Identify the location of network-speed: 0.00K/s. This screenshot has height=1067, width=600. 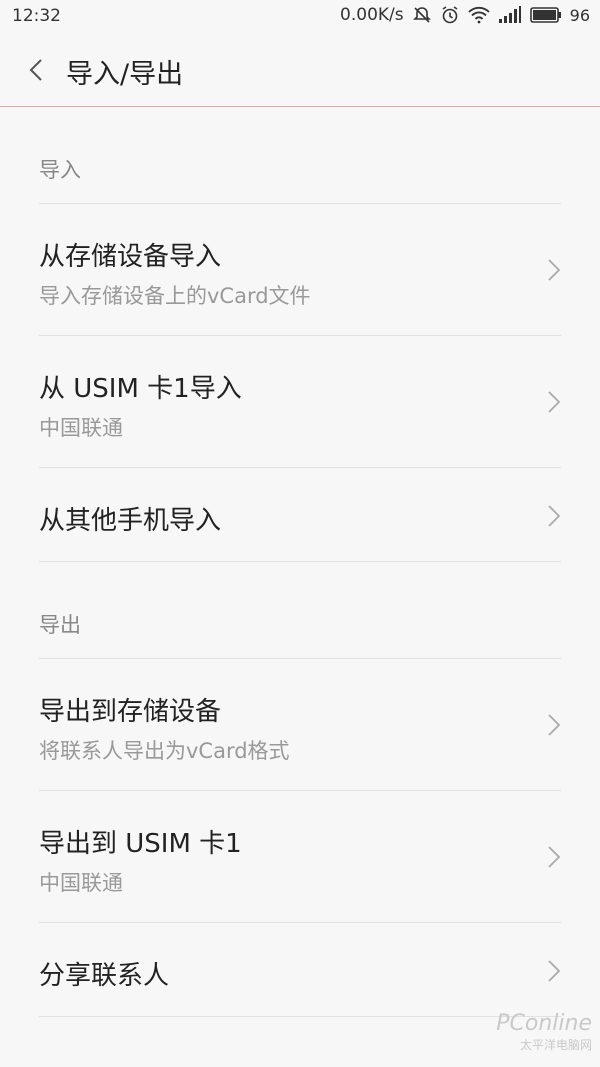
(372, 15).